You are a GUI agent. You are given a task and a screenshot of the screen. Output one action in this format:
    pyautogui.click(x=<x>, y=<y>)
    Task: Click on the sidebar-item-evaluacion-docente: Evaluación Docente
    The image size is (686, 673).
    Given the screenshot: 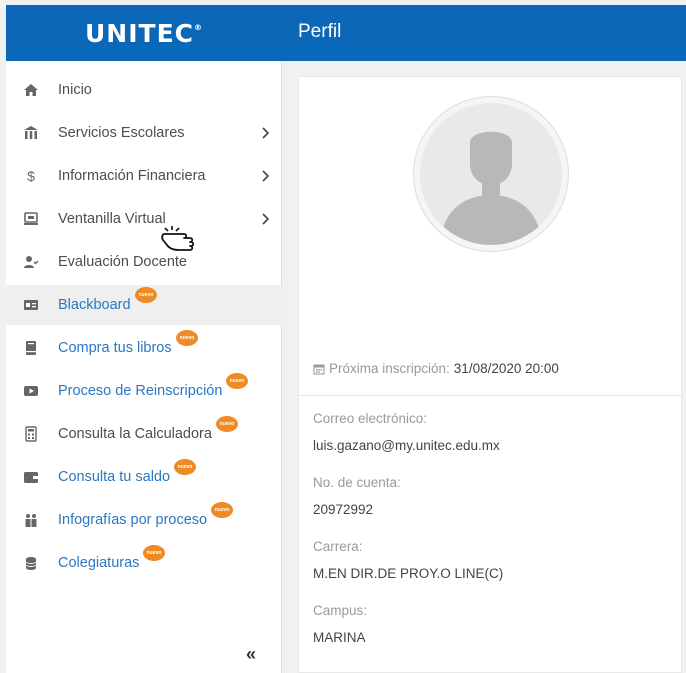 What is the action you would take?
    pyautogui.click(x=144, y=262)
    